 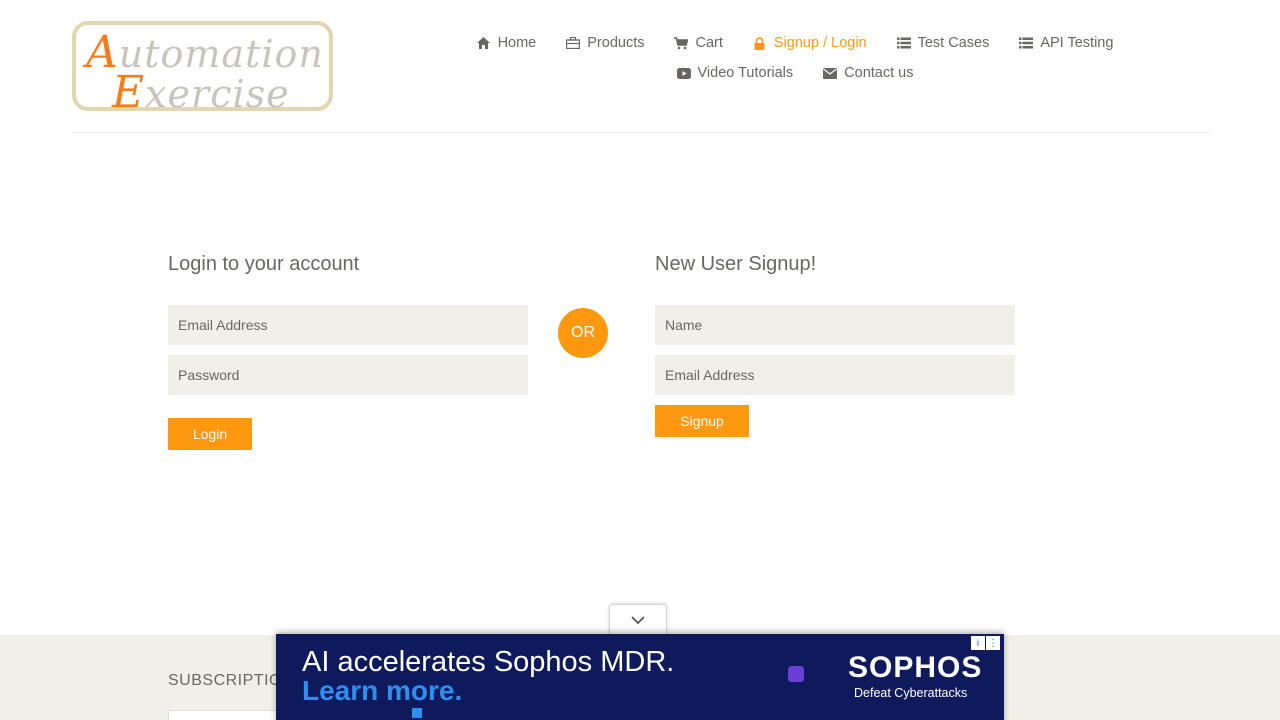 What do you see at coordinates (1077, 43) in the screenshot?
I see `nav-api-testing-label: API Testing` at bounding box center [1077, 43].